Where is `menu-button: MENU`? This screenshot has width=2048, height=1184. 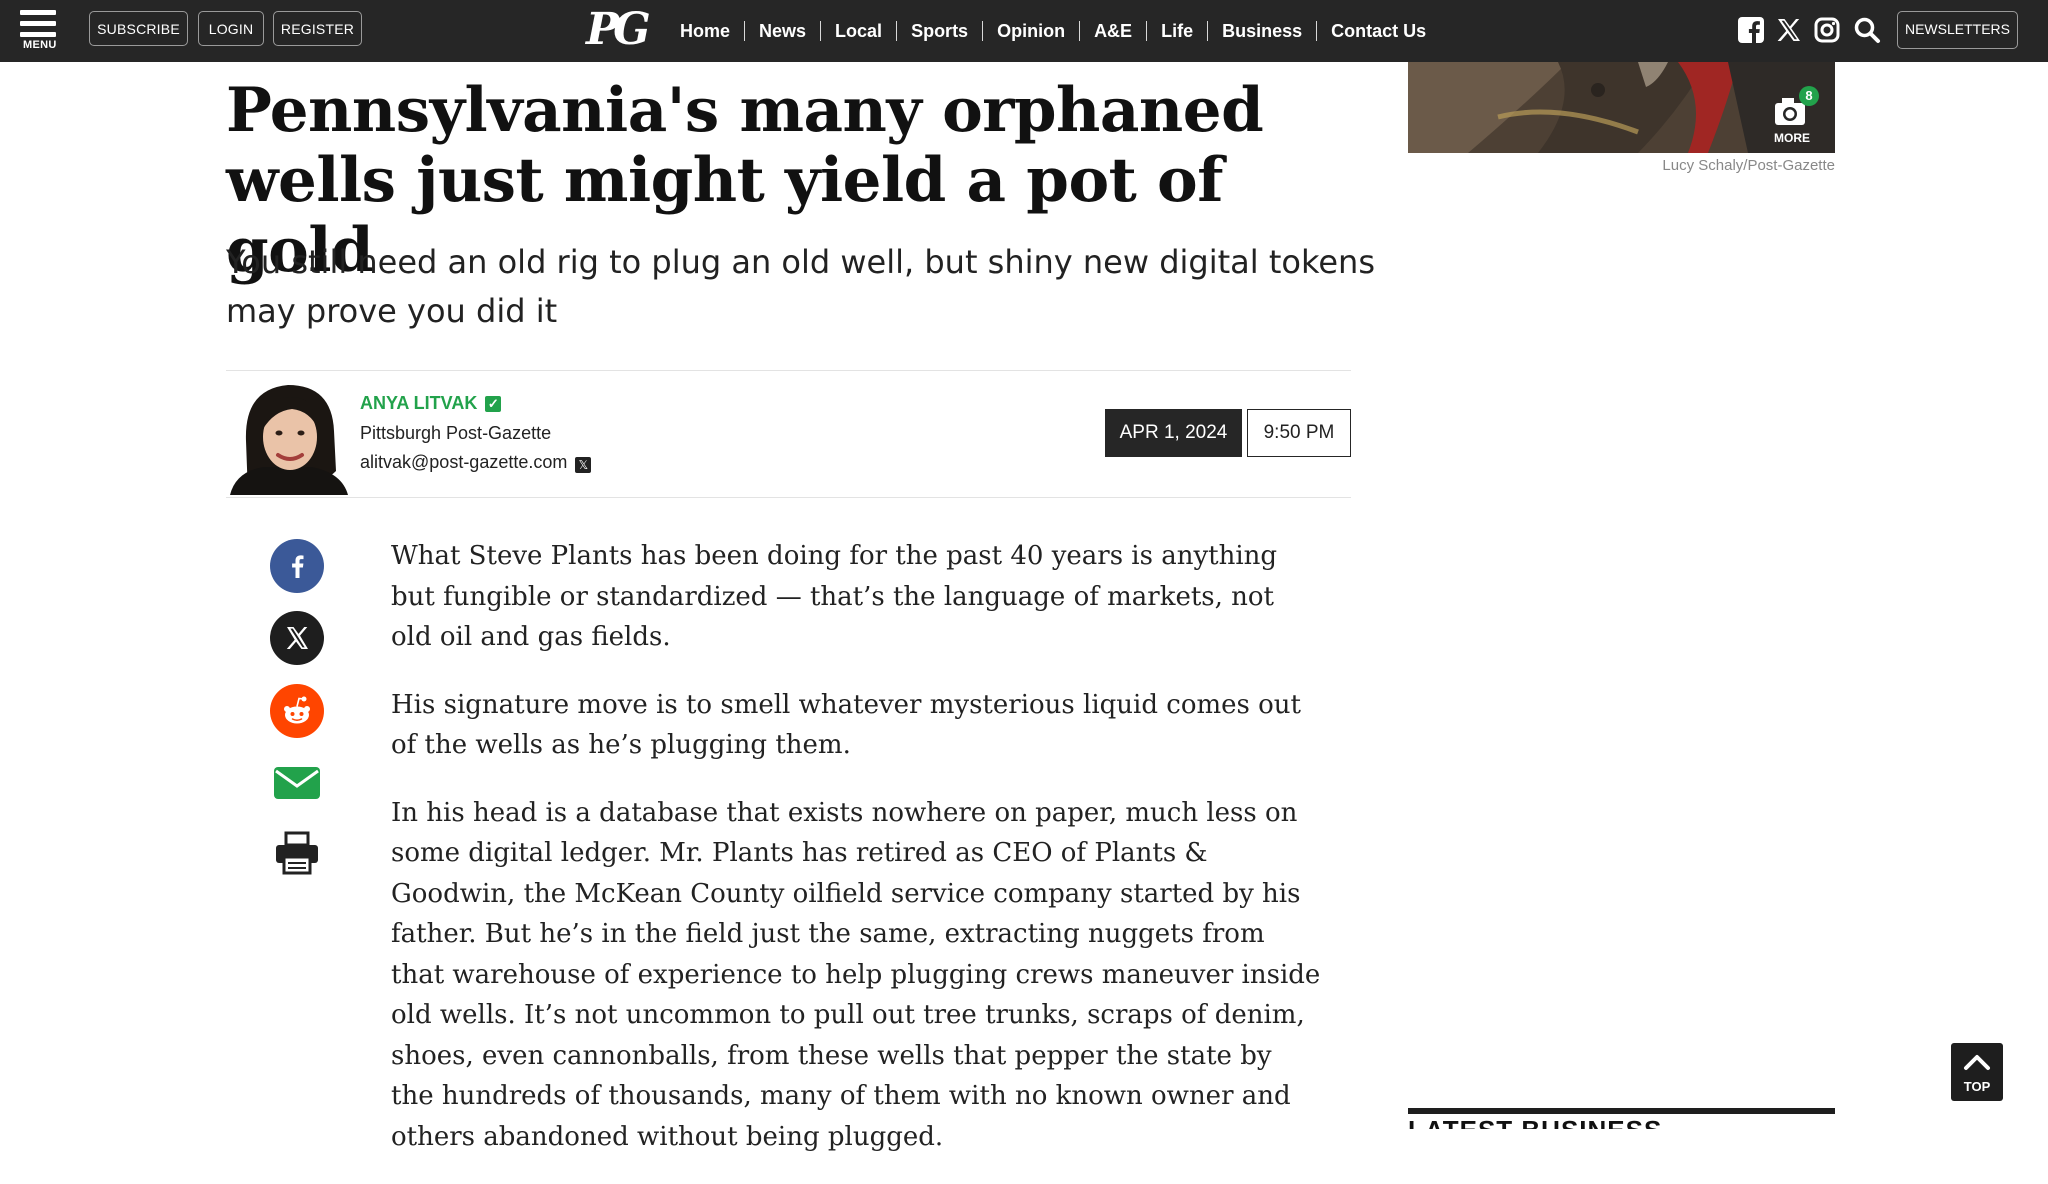 menu-button: MENU is located at coordinates (39, 32).